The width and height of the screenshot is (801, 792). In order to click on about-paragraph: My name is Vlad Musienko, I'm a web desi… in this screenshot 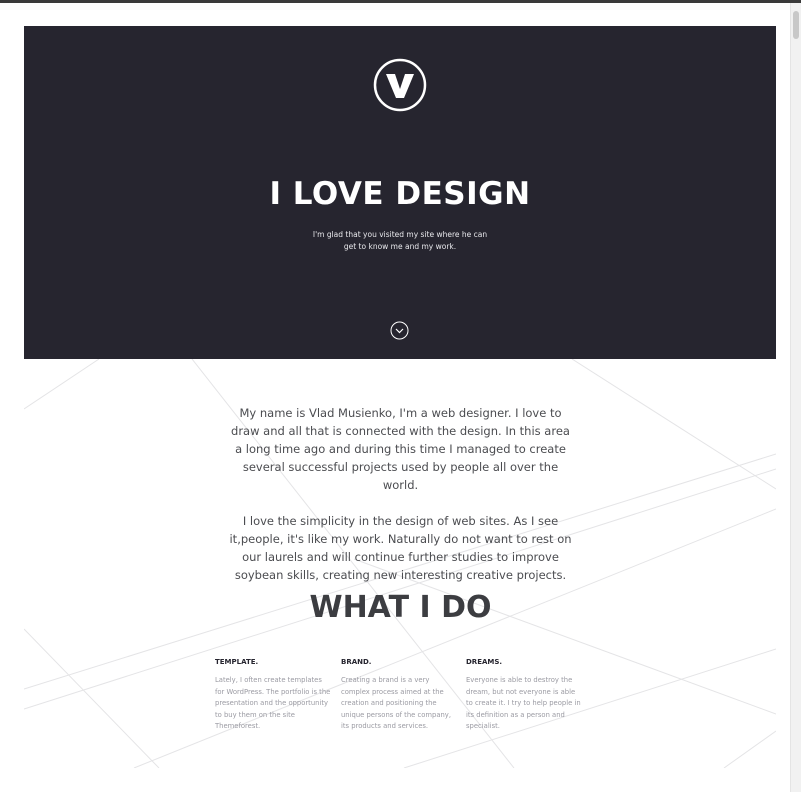, I will do `click(400, 449)`.